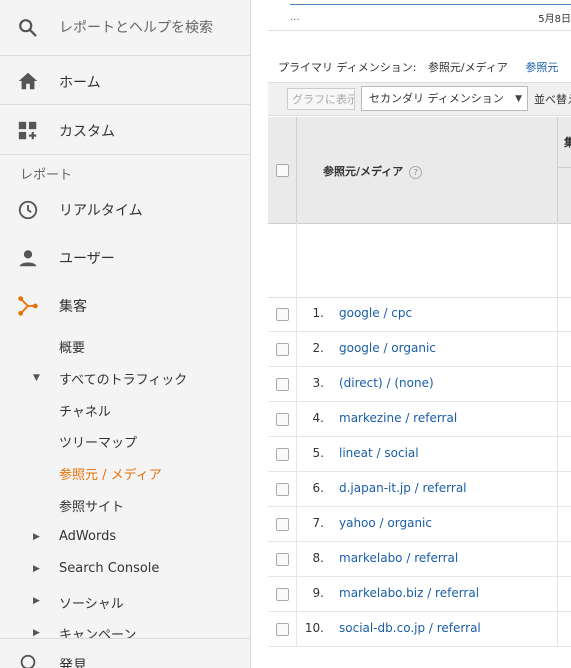 The width and height of the screenshot is (571, 668). Describe the element at coordinates (318, 383) in the screenshot. I see `row-number: 3.` at that location.